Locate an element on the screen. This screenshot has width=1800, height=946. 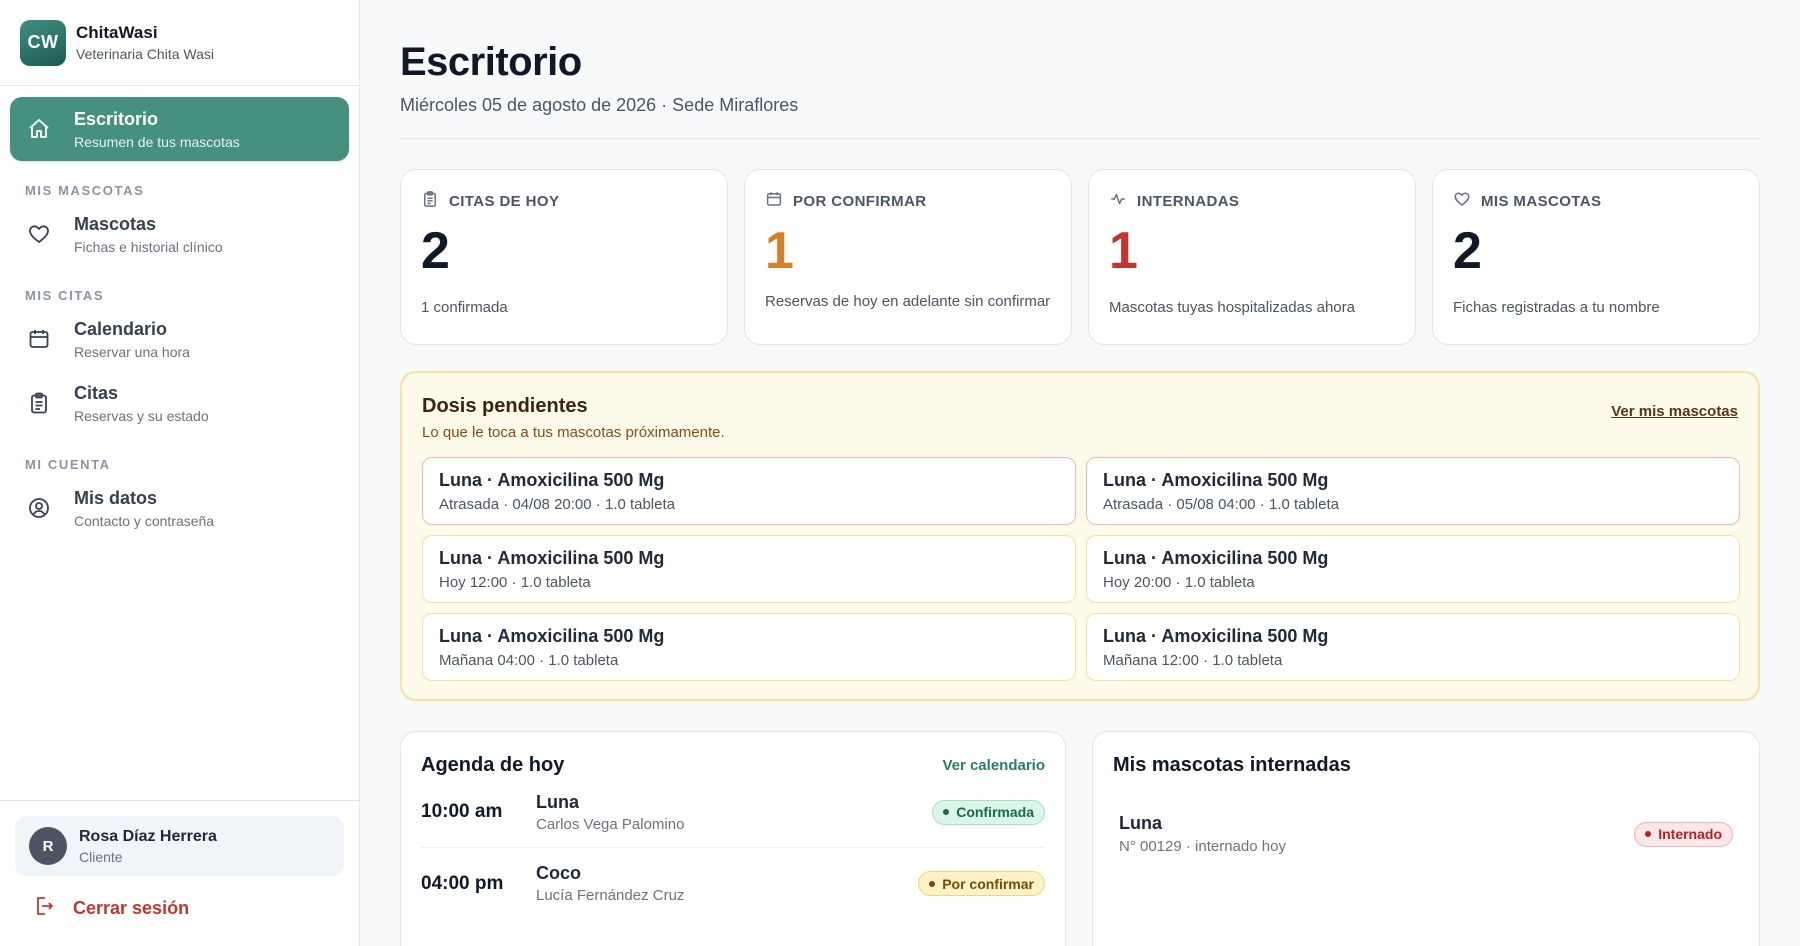
stat-label: POR CONFIRMAR is located at coordinates (860, 201).